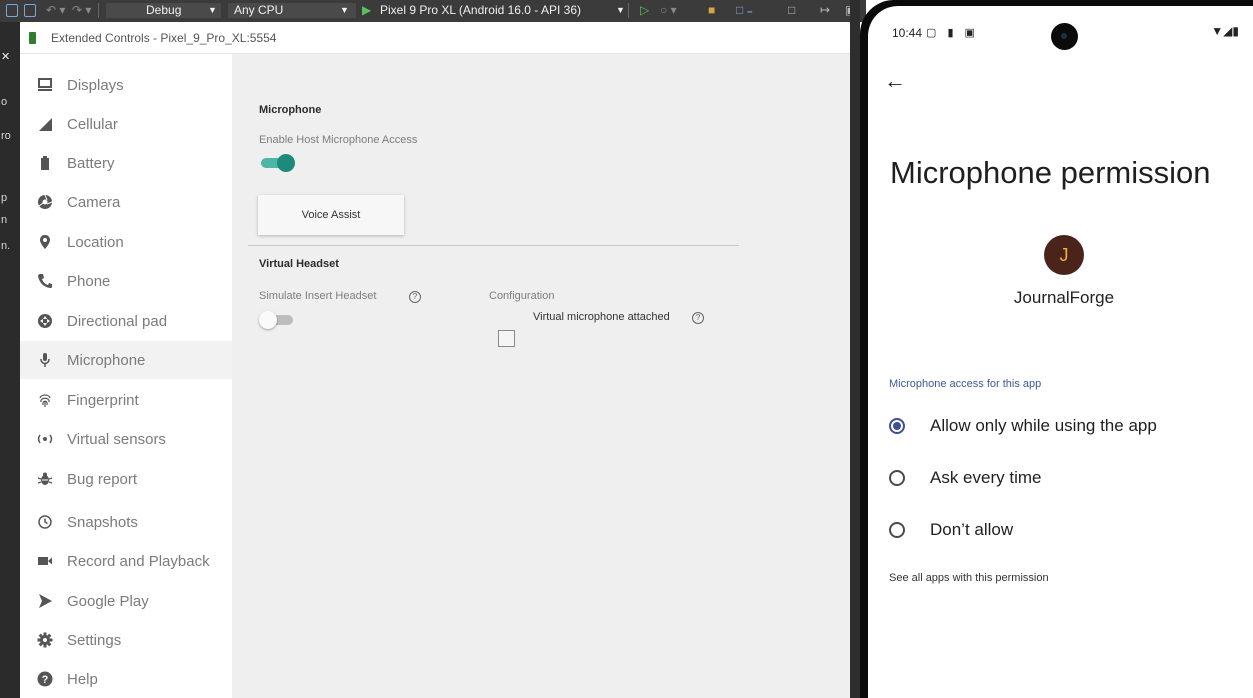 Image resolution: width=1253 pixels, height=698 pixels. Describe the element at coordinates (506, 338) in the screenshot. I see `virtual-mic-checkbox` at that location.